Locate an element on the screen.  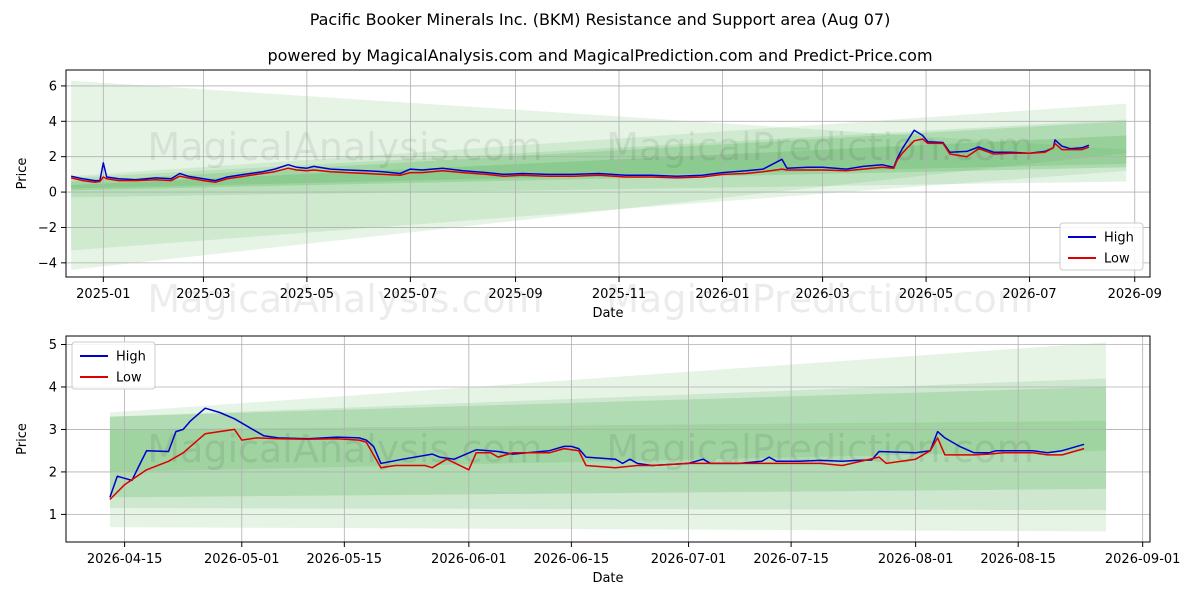
x-tick-label: 2026-04-15 is located at coordinates (125, 559).